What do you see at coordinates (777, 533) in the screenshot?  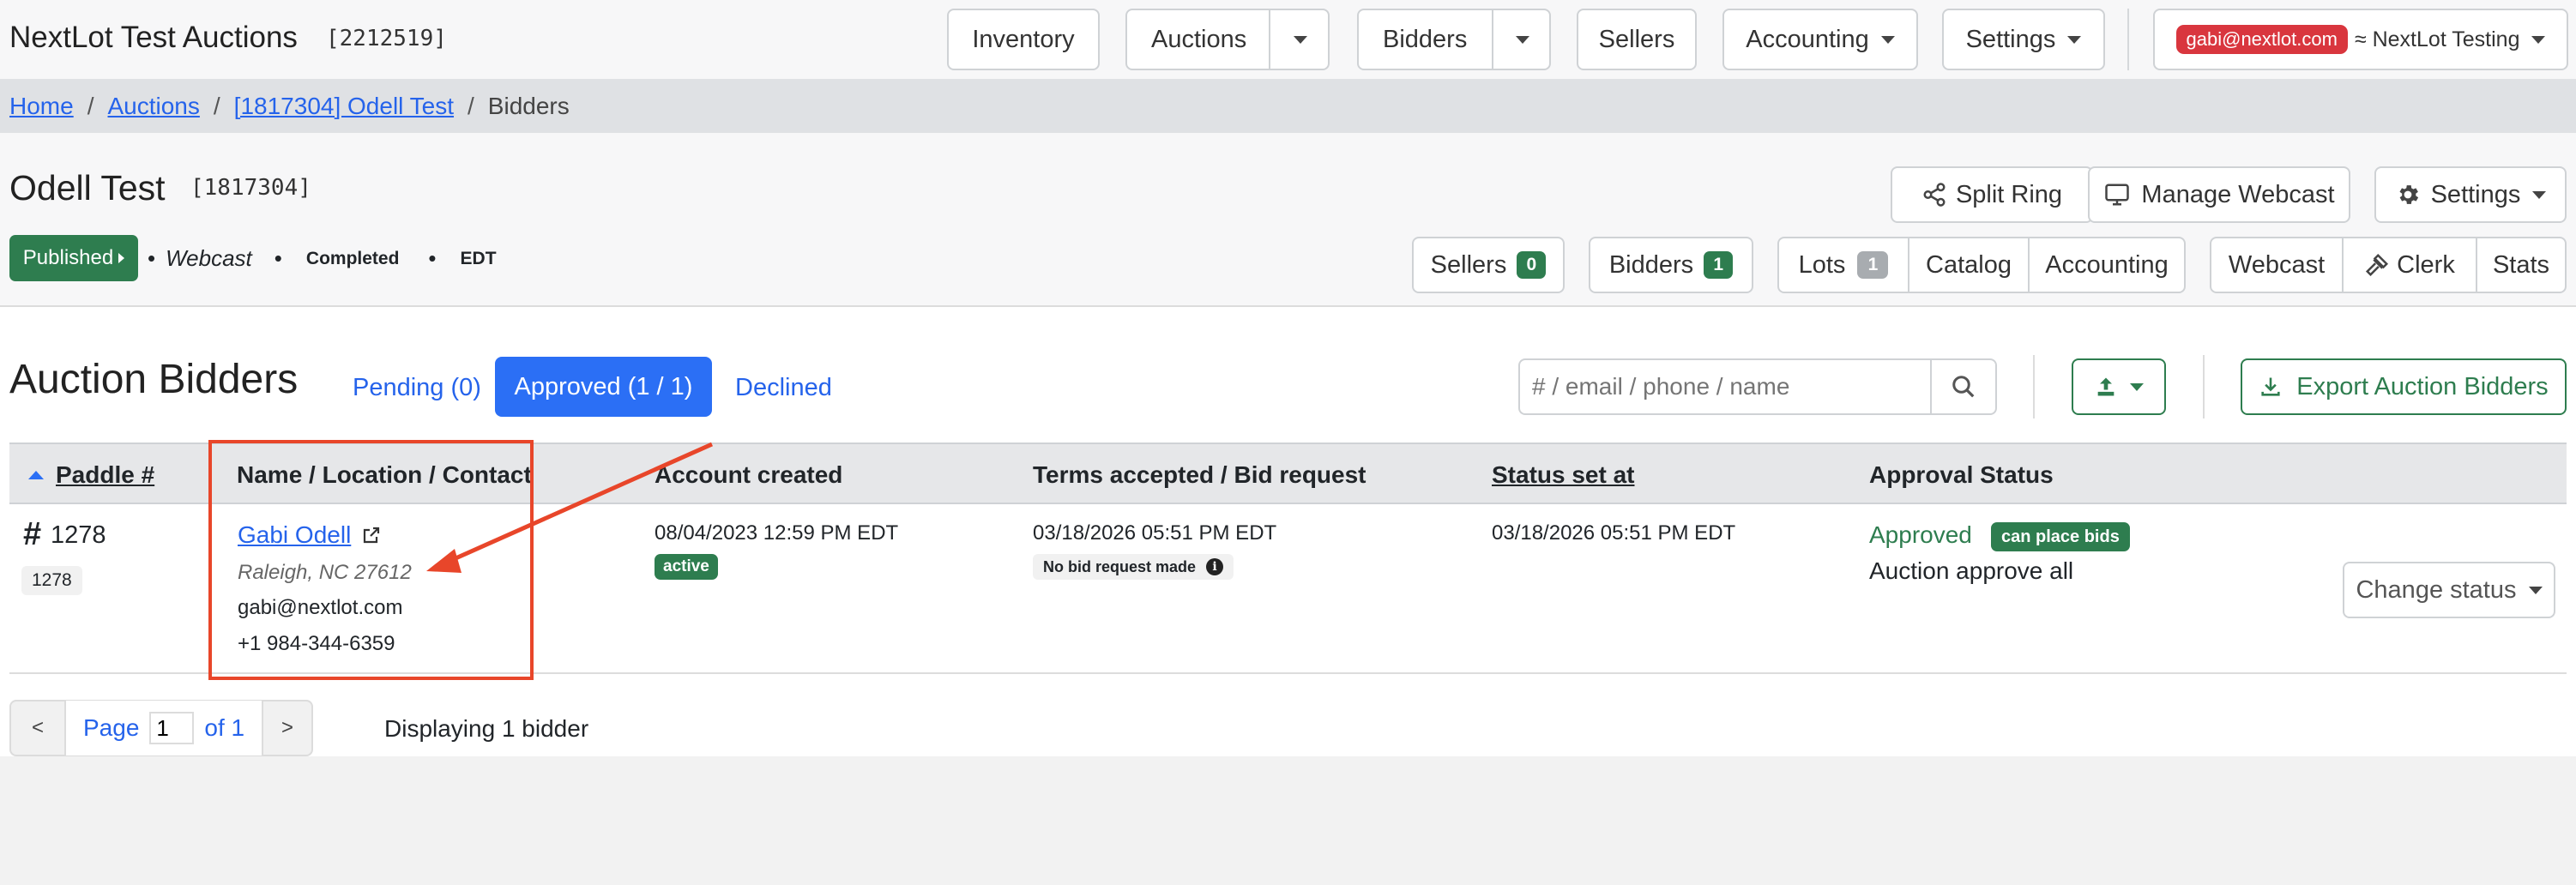 I see `account-created-date: 08/04/2023 12:59 PM EDT` at bounding box center [777, 533].